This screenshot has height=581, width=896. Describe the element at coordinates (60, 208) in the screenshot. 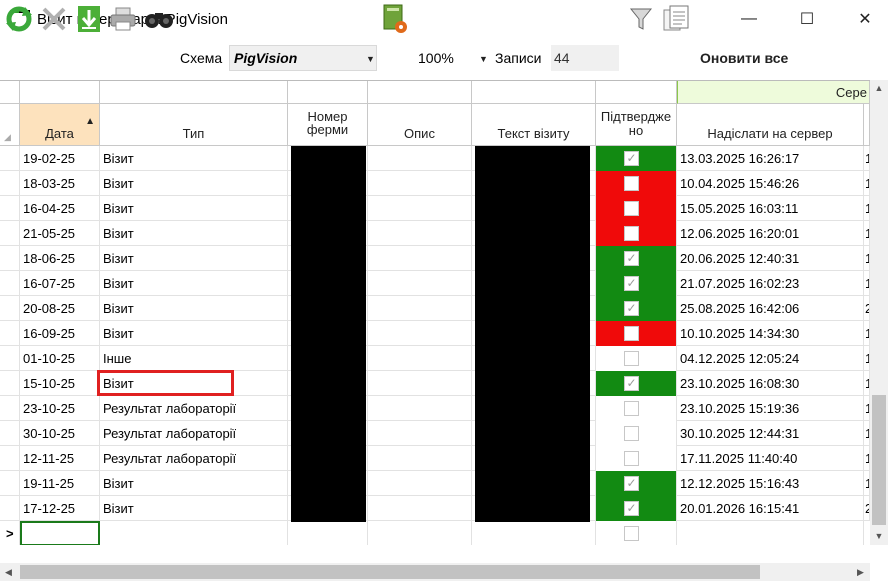

I see `date-cell: 16-04-25` at that location.